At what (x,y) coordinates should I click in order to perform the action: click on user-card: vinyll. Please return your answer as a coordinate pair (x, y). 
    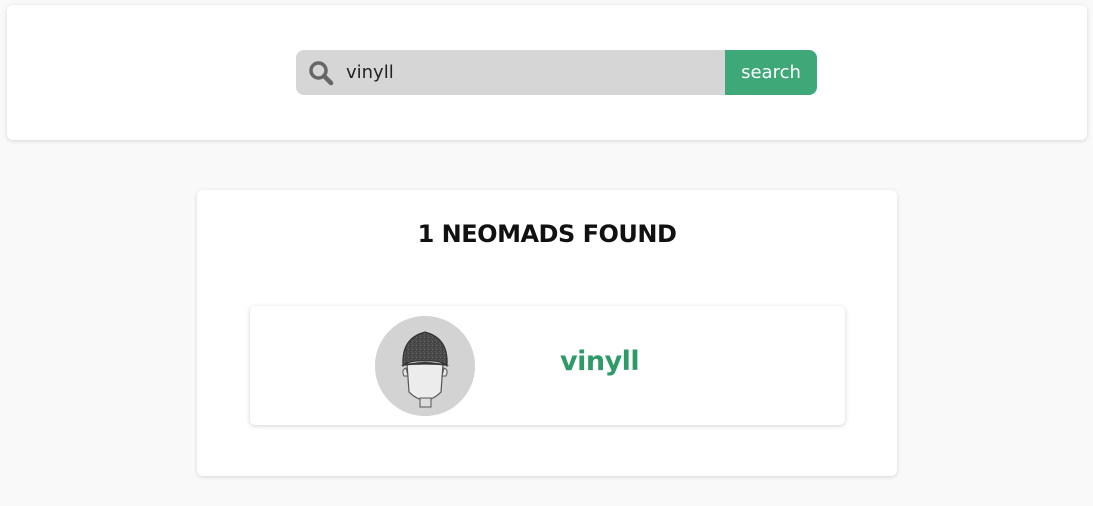
    Looking at the image, I should click on (547, 365).